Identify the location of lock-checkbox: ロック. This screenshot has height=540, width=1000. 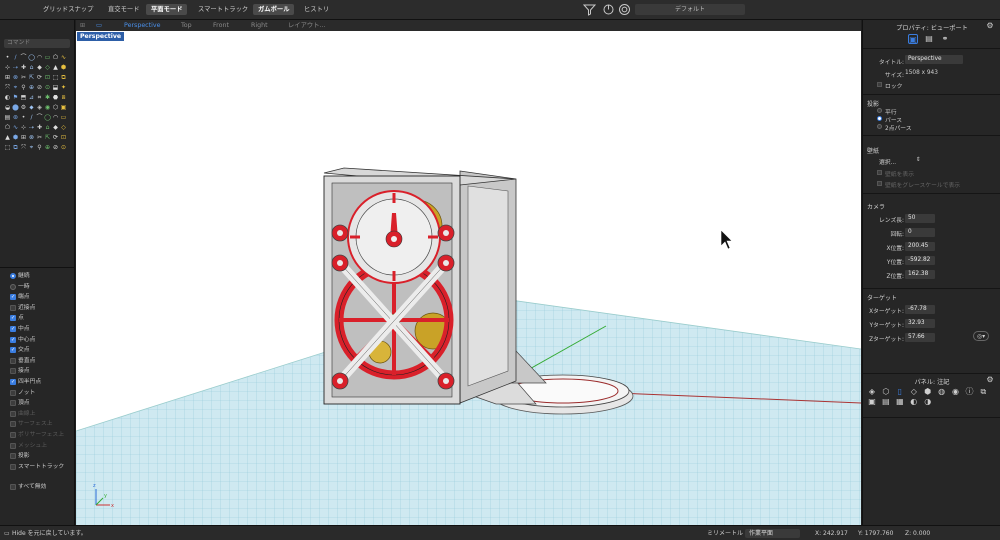
(889, 85).